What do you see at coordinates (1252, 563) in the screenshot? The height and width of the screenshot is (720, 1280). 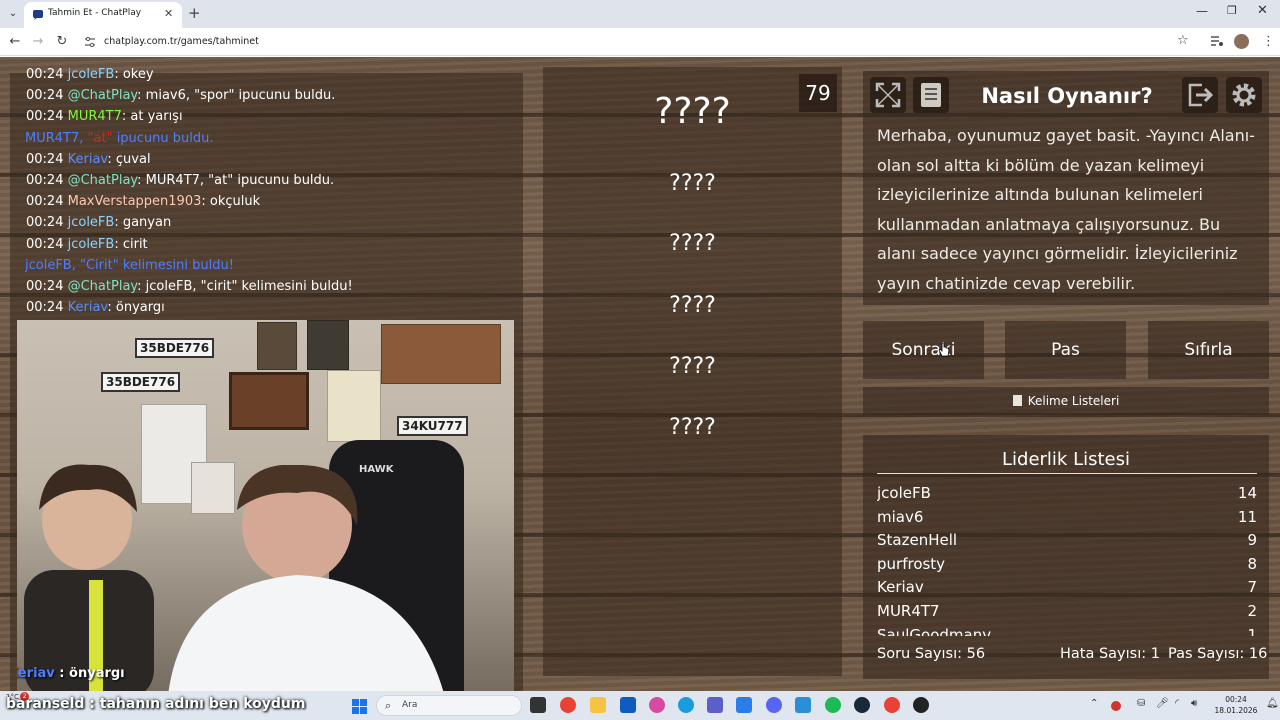 I see `leaderboard-score: 8` at bounding box center [1252, 563].